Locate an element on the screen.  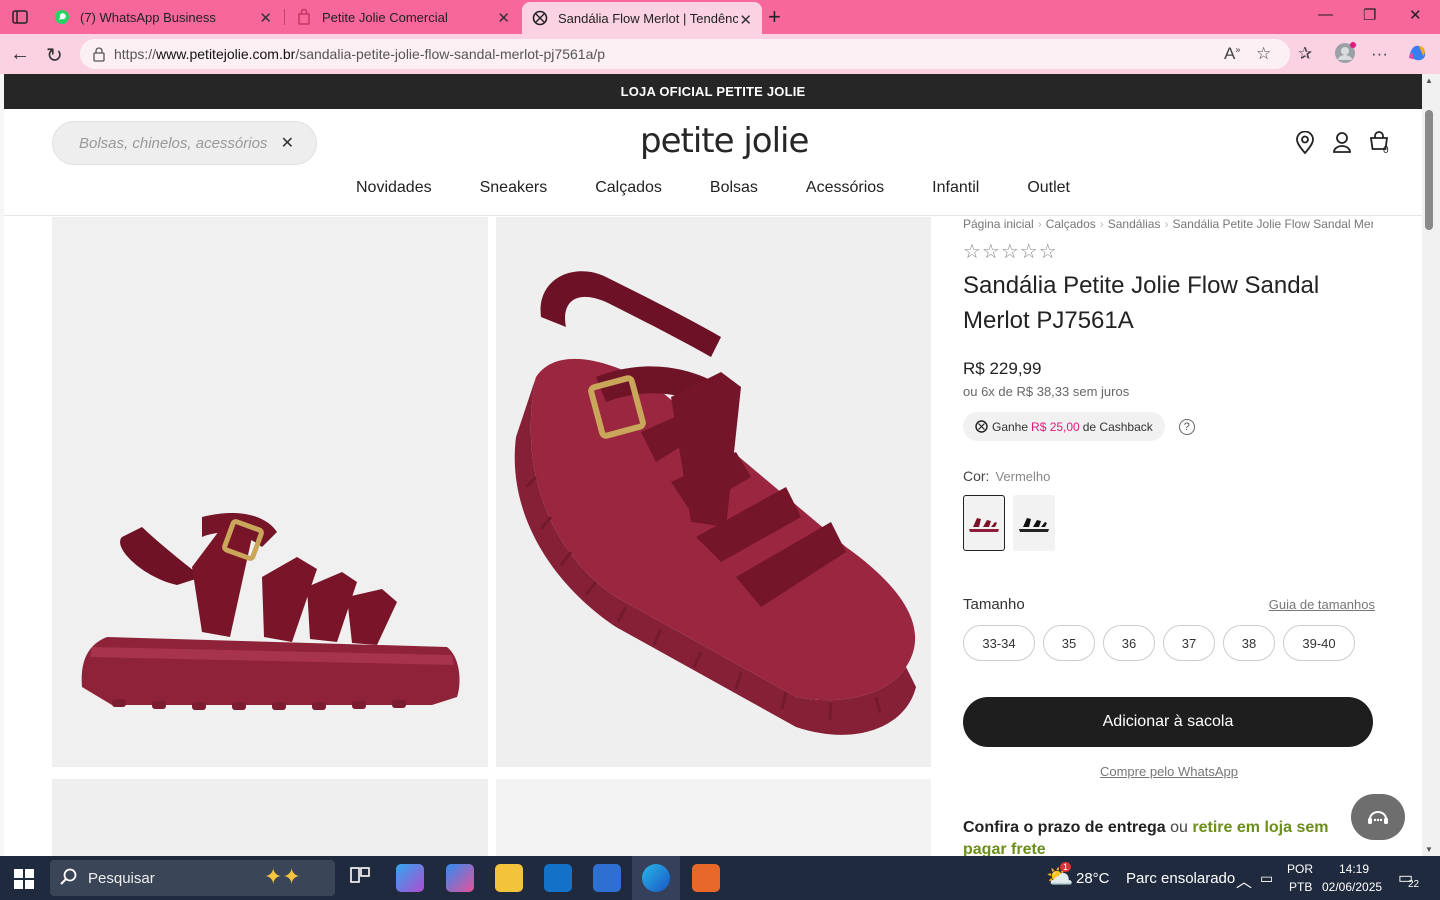
clock-date: 02/06/2025 is located at coordinates (1352, 887).